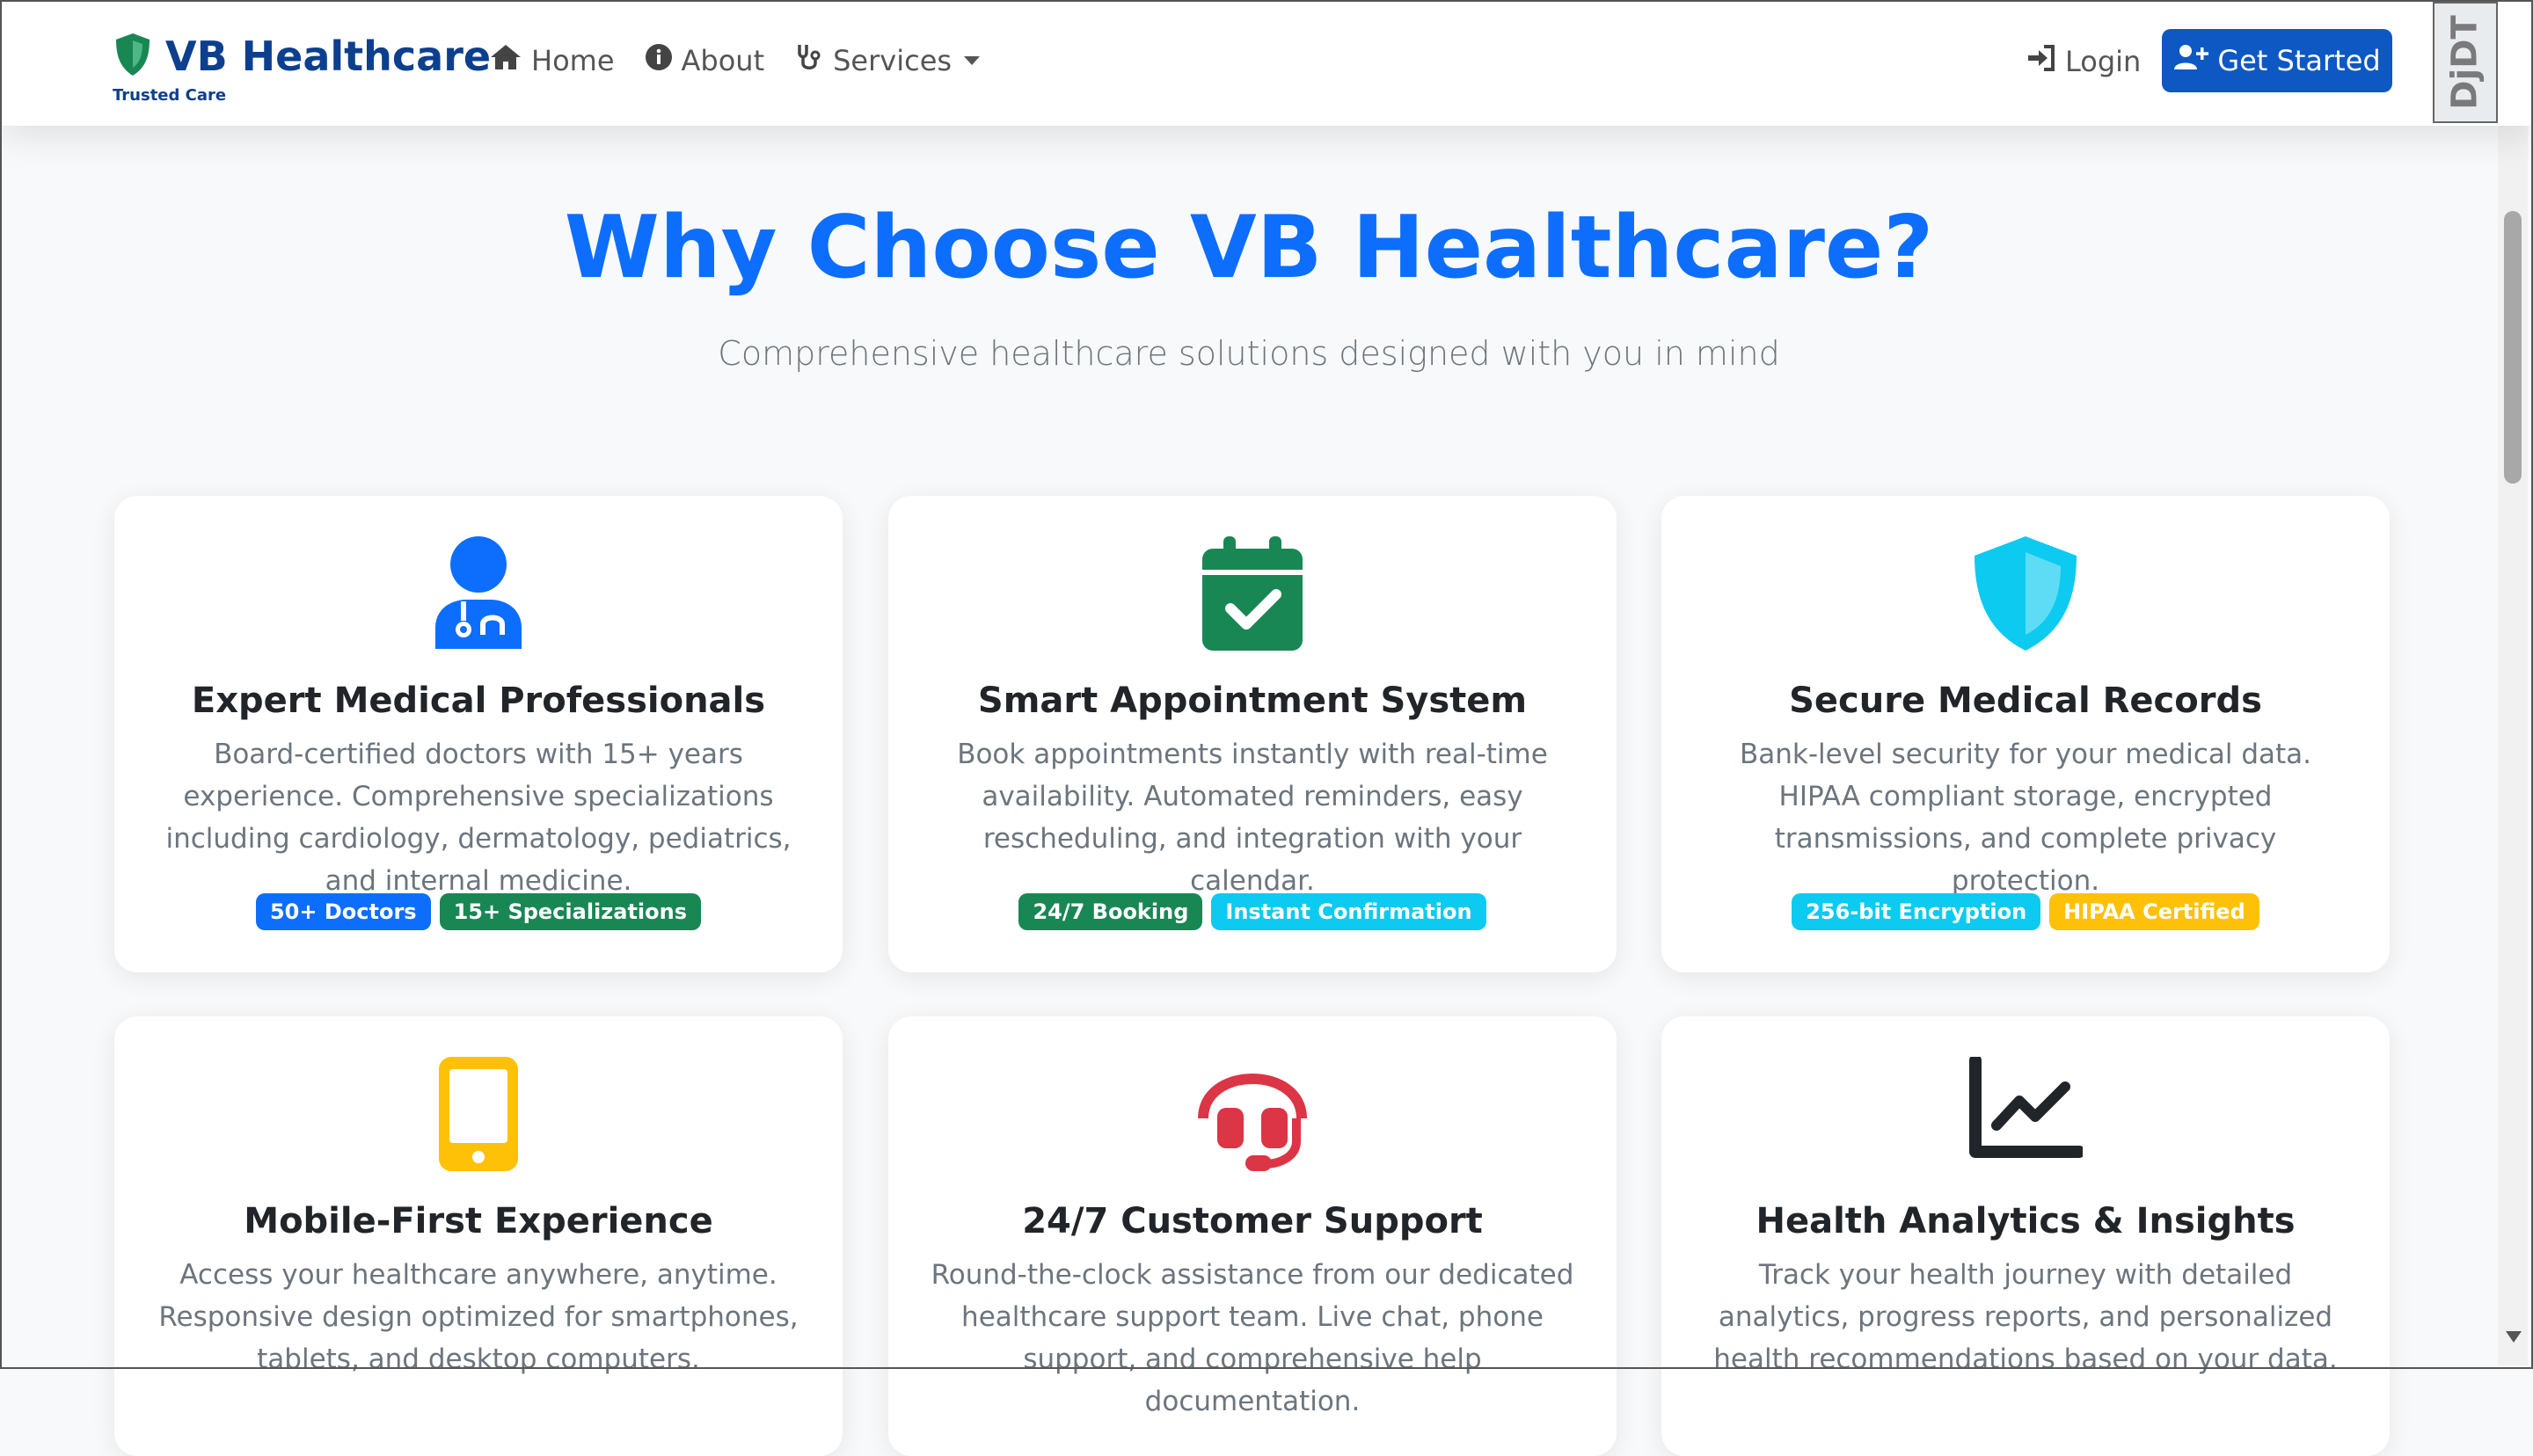  What do you see at coordinates (973, 60) in the screenshot?
I see `chevron-down-icon` at bounding box center [973, 60].